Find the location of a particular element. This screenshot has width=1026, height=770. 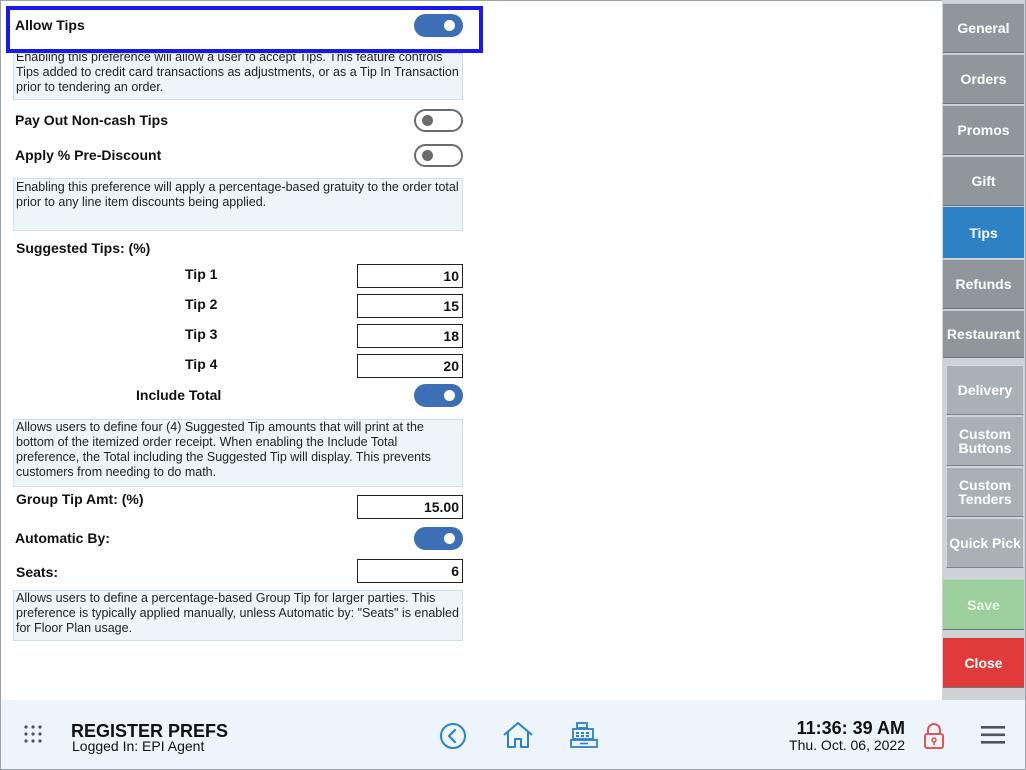

tip-4-input: 20 is located at coordinates (410, 366).